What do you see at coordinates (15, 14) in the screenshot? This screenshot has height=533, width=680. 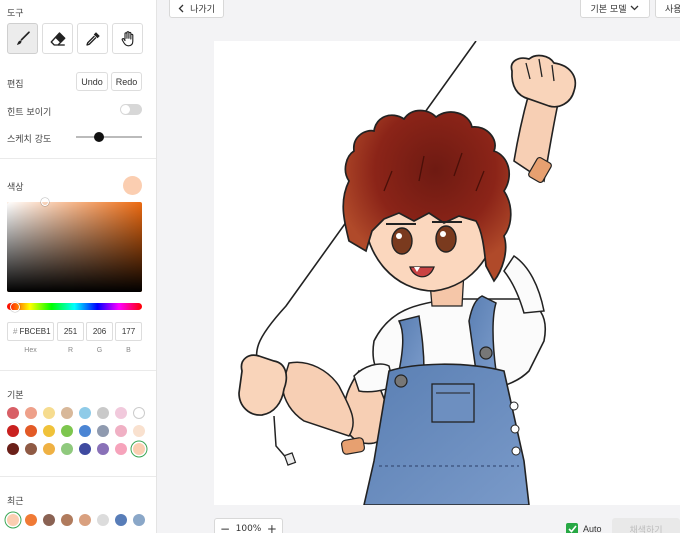 I see `tools-section-title: 도구` at bounding box center [15, 14].